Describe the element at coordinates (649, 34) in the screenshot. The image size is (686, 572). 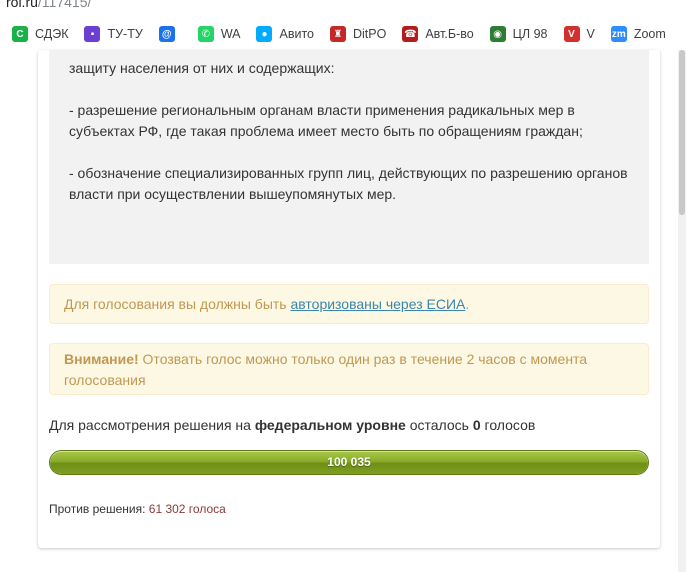
I see `bookmark-label: Zoom` at that location.